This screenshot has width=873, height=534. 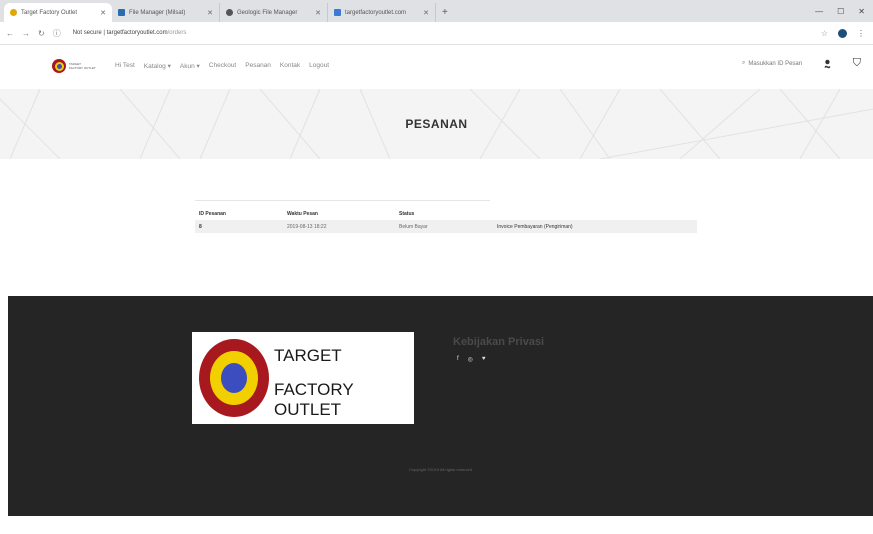 I want to click on minimize-icon: —, so click(x=819, y=11).